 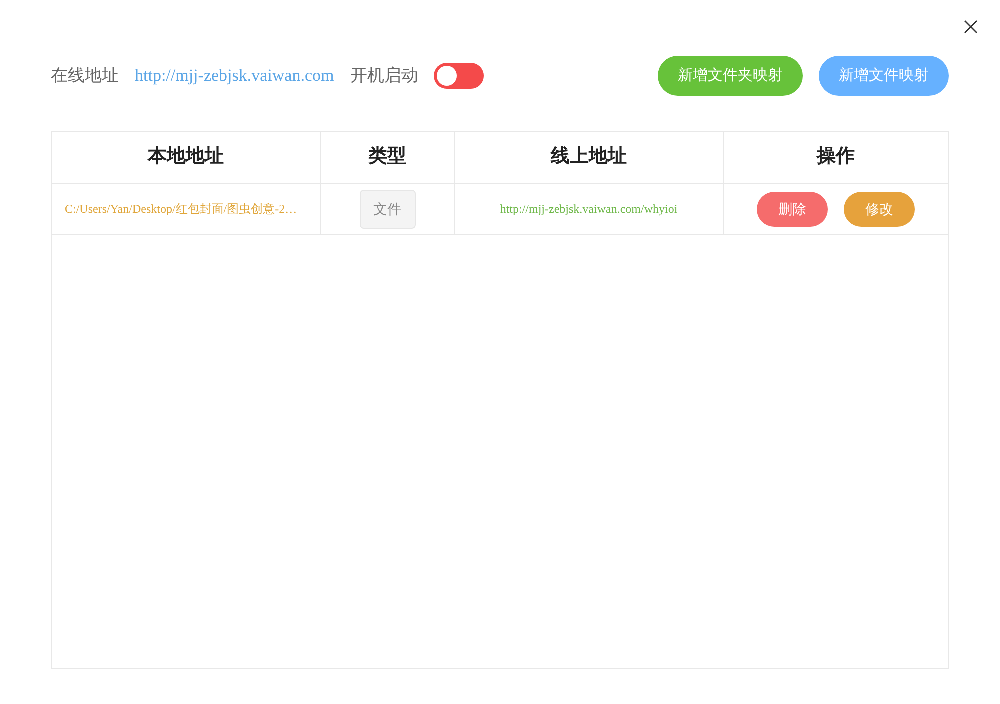 I want to click on type-tag: 文件, so click(x=388, y=209).